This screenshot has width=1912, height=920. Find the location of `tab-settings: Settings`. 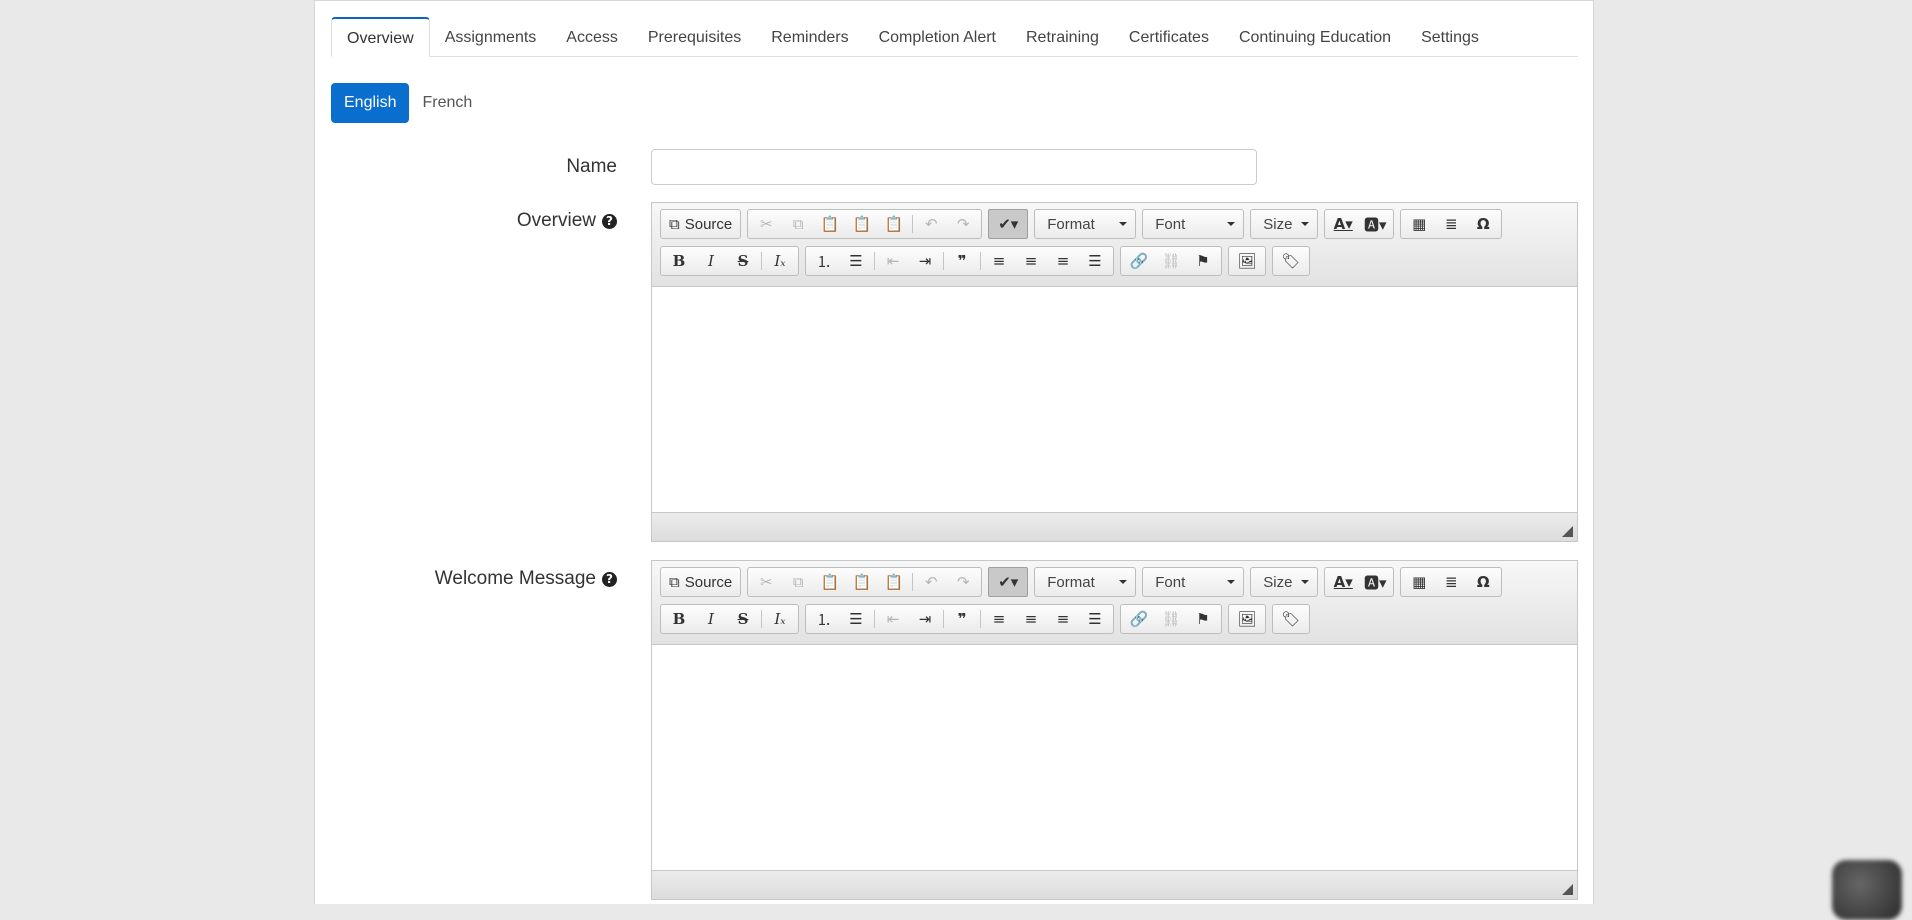

tab-settings: Settings is located at coordinates (1450, 37).